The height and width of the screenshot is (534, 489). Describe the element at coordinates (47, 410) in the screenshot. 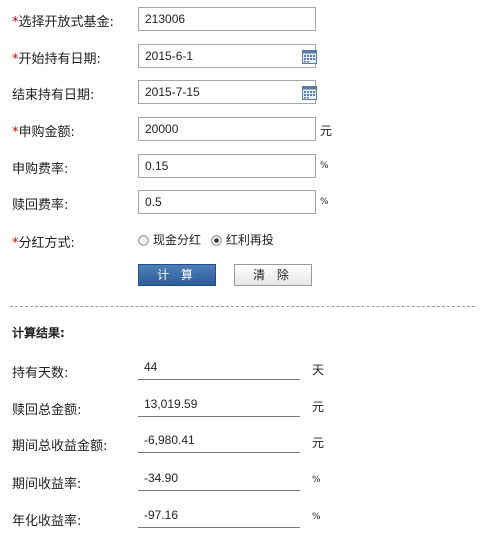

I see `result-label: 赎回总金额:` at that location.